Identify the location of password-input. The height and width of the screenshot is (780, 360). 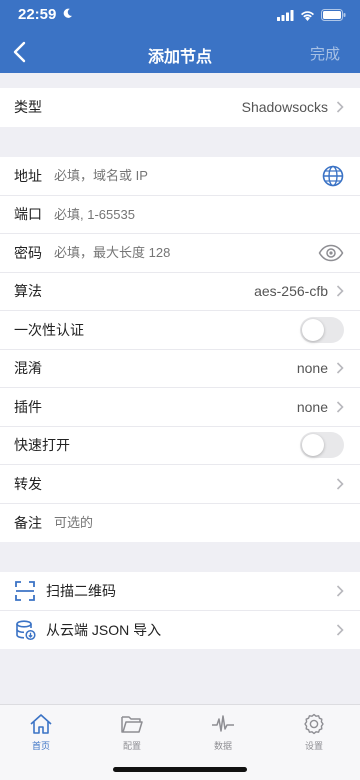
(186, 253).